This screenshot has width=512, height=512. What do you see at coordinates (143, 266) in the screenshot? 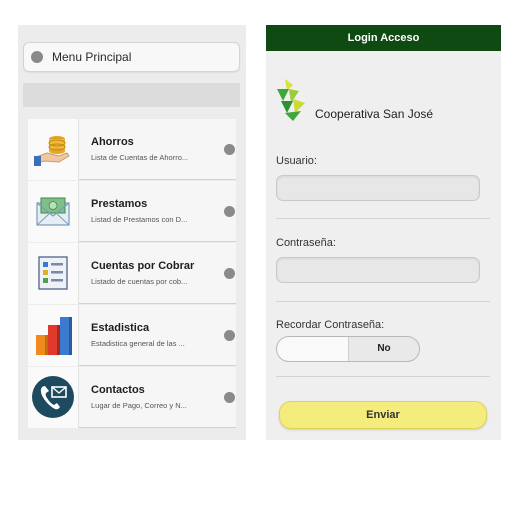
I see `menu-item-label: Cuentas por Cobrar` at bounding box center [143, 266].